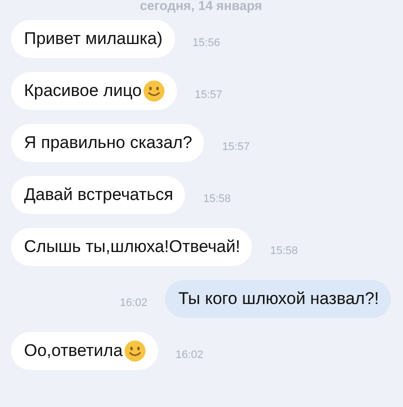 This screenshot has width=403, height=407. Describe the element at coordinates (278, 299) in the screenshot. I see `message-bubble: Ты кого шлюхой назвал?!` at that location.